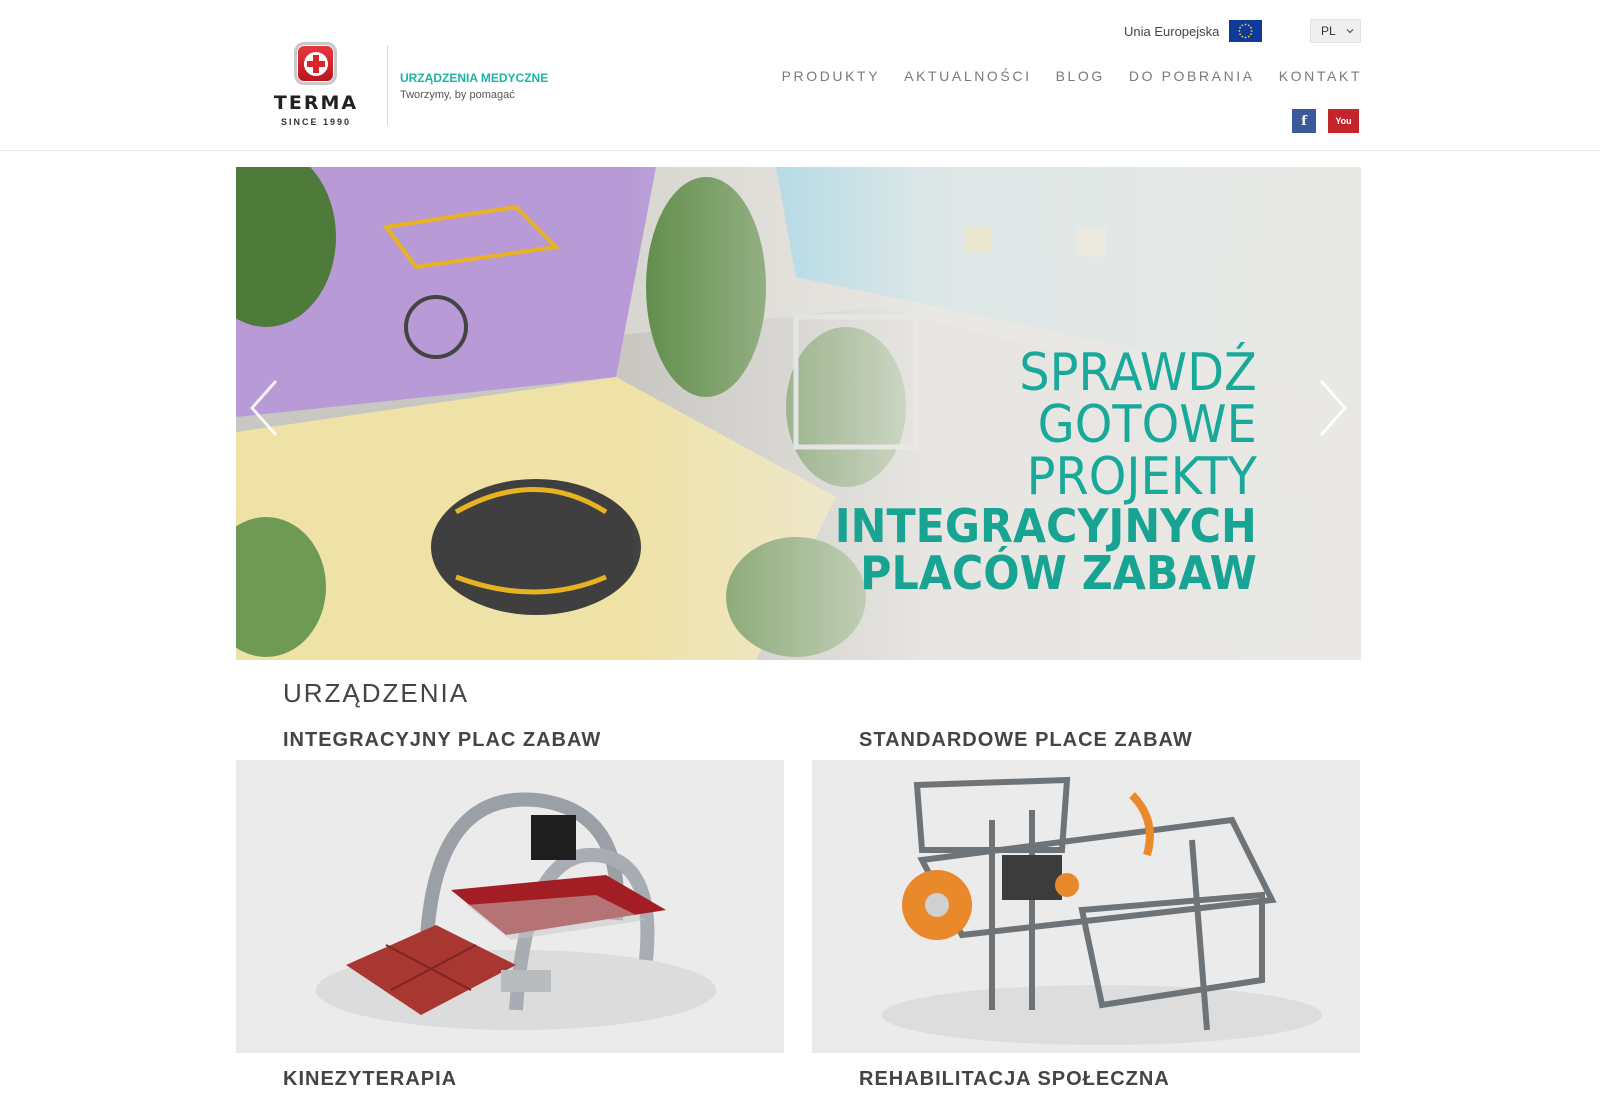 Image resolution: width=1600 pixels, height=1100 pixels. I want to click on eu-link: Unia Europejska, so click(1193, 31).